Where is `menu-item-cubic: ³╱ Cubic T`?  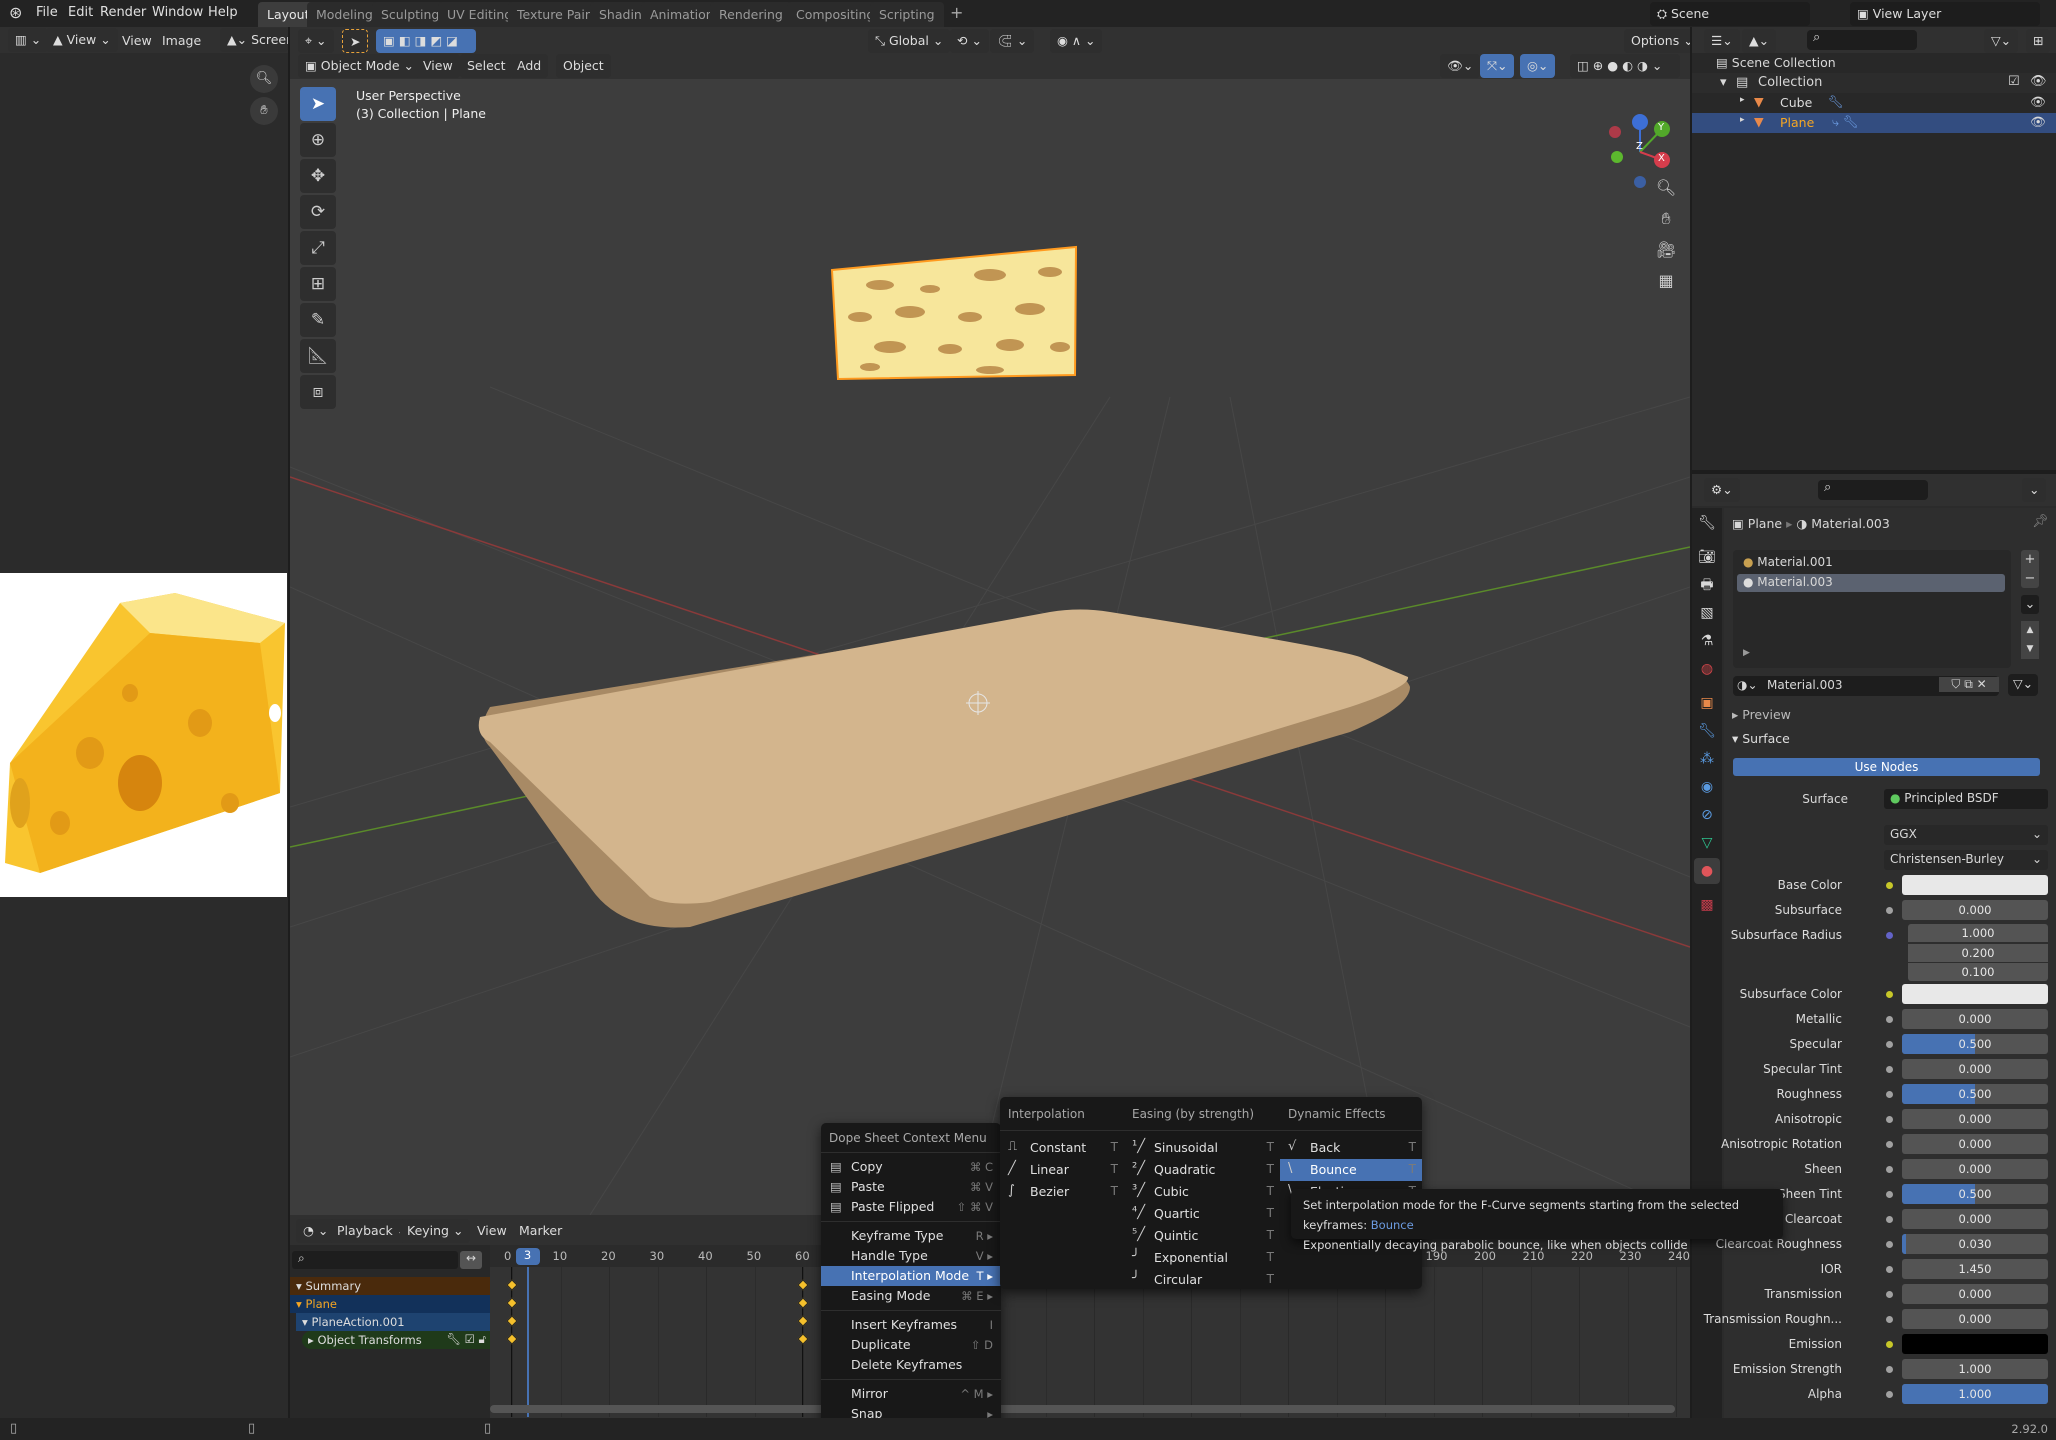
menu-item-cubic: ³╱ Cubic T is located at coordinates (1202, 1192).